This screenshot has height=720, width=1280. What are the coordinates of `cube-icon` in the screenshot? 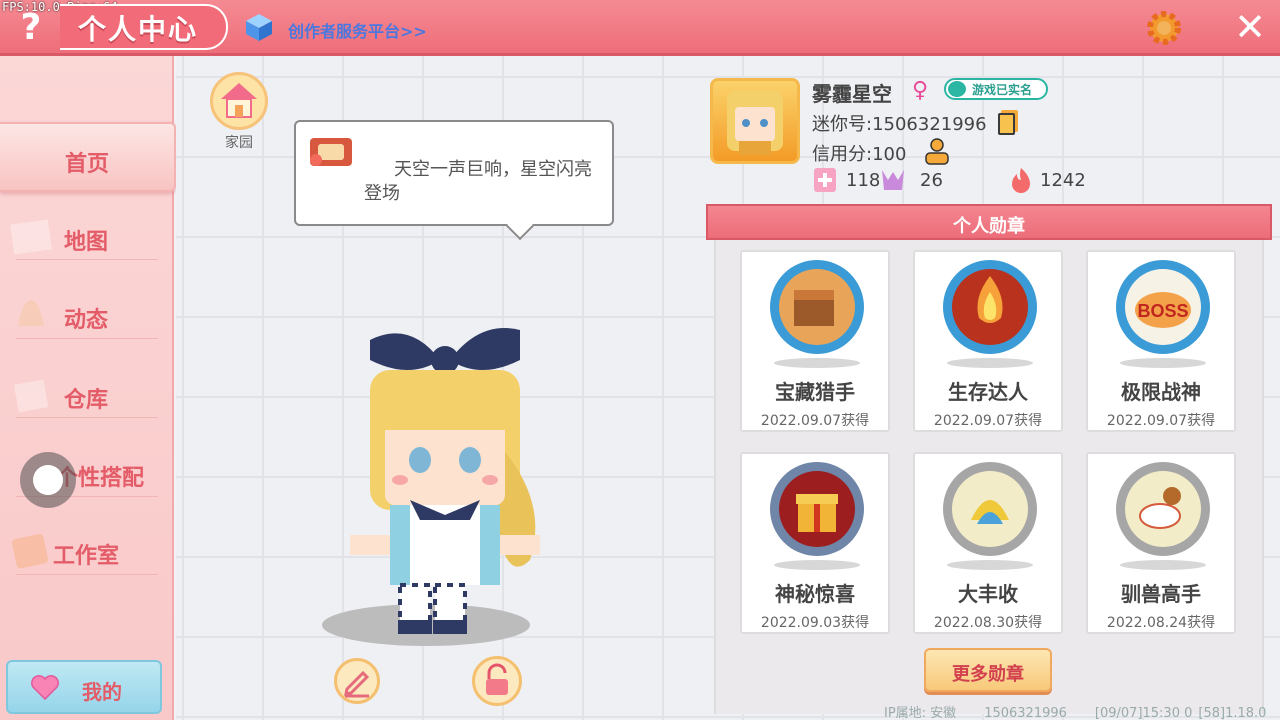 It's located at (259, 27).